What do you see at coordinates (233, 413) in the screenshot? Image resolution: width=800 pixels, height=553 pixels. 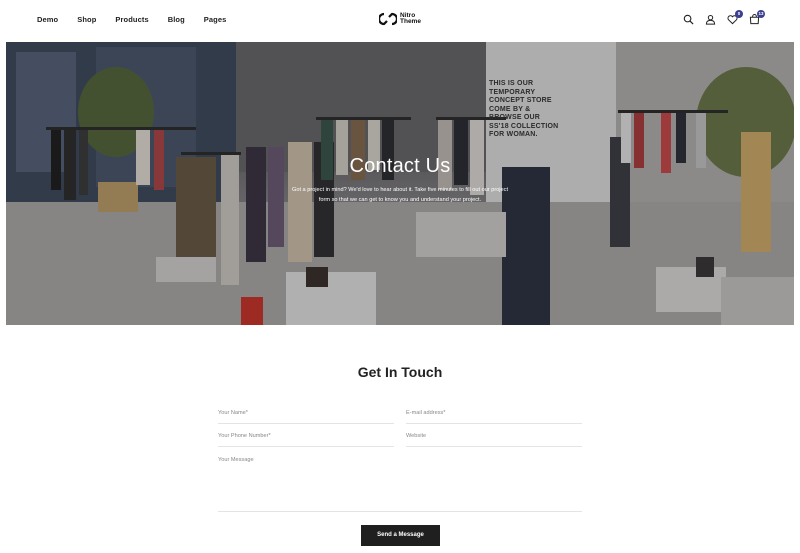 I see `name-placeholder: Your Name*` at bounding box center [233, 413].